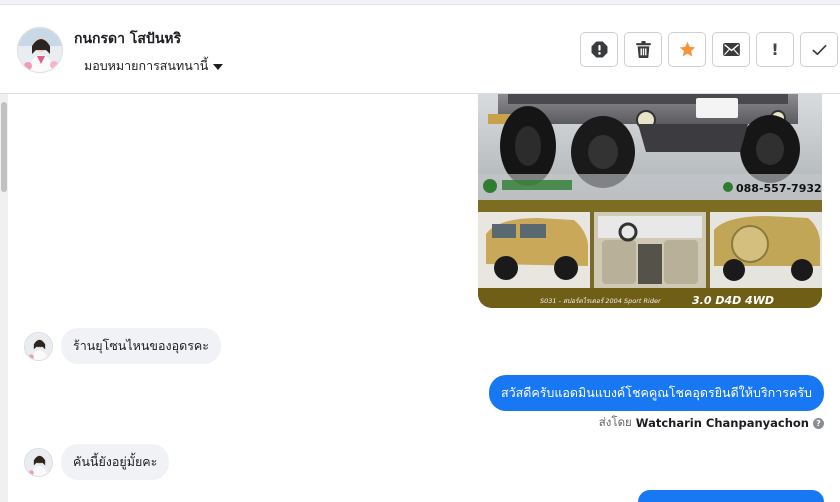 This screenshot has width=840, height=502. Describe the element at coordinates (127, 39) in the screenshot. I see `contact-name: กนกรดา โสปันหริ` at that location.